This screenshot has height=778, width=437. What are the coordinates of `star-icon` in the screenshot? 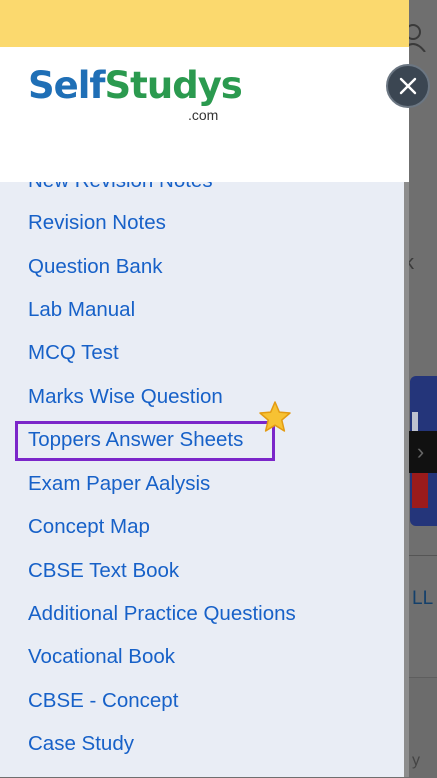 It's located at (275, 416).